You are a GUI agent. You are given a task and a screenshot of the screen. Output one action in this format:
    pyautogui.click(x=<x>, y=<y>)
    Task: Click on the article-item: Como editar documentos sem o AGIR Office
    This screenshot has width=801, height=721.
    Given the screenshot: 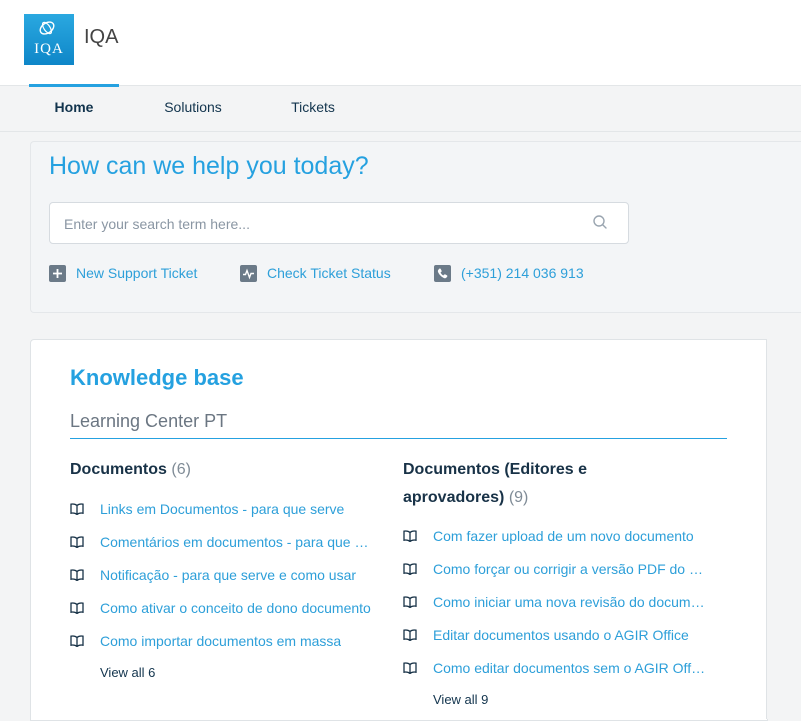 What is the action you would take?
    pyautogui.click(x=555, y=667)
    